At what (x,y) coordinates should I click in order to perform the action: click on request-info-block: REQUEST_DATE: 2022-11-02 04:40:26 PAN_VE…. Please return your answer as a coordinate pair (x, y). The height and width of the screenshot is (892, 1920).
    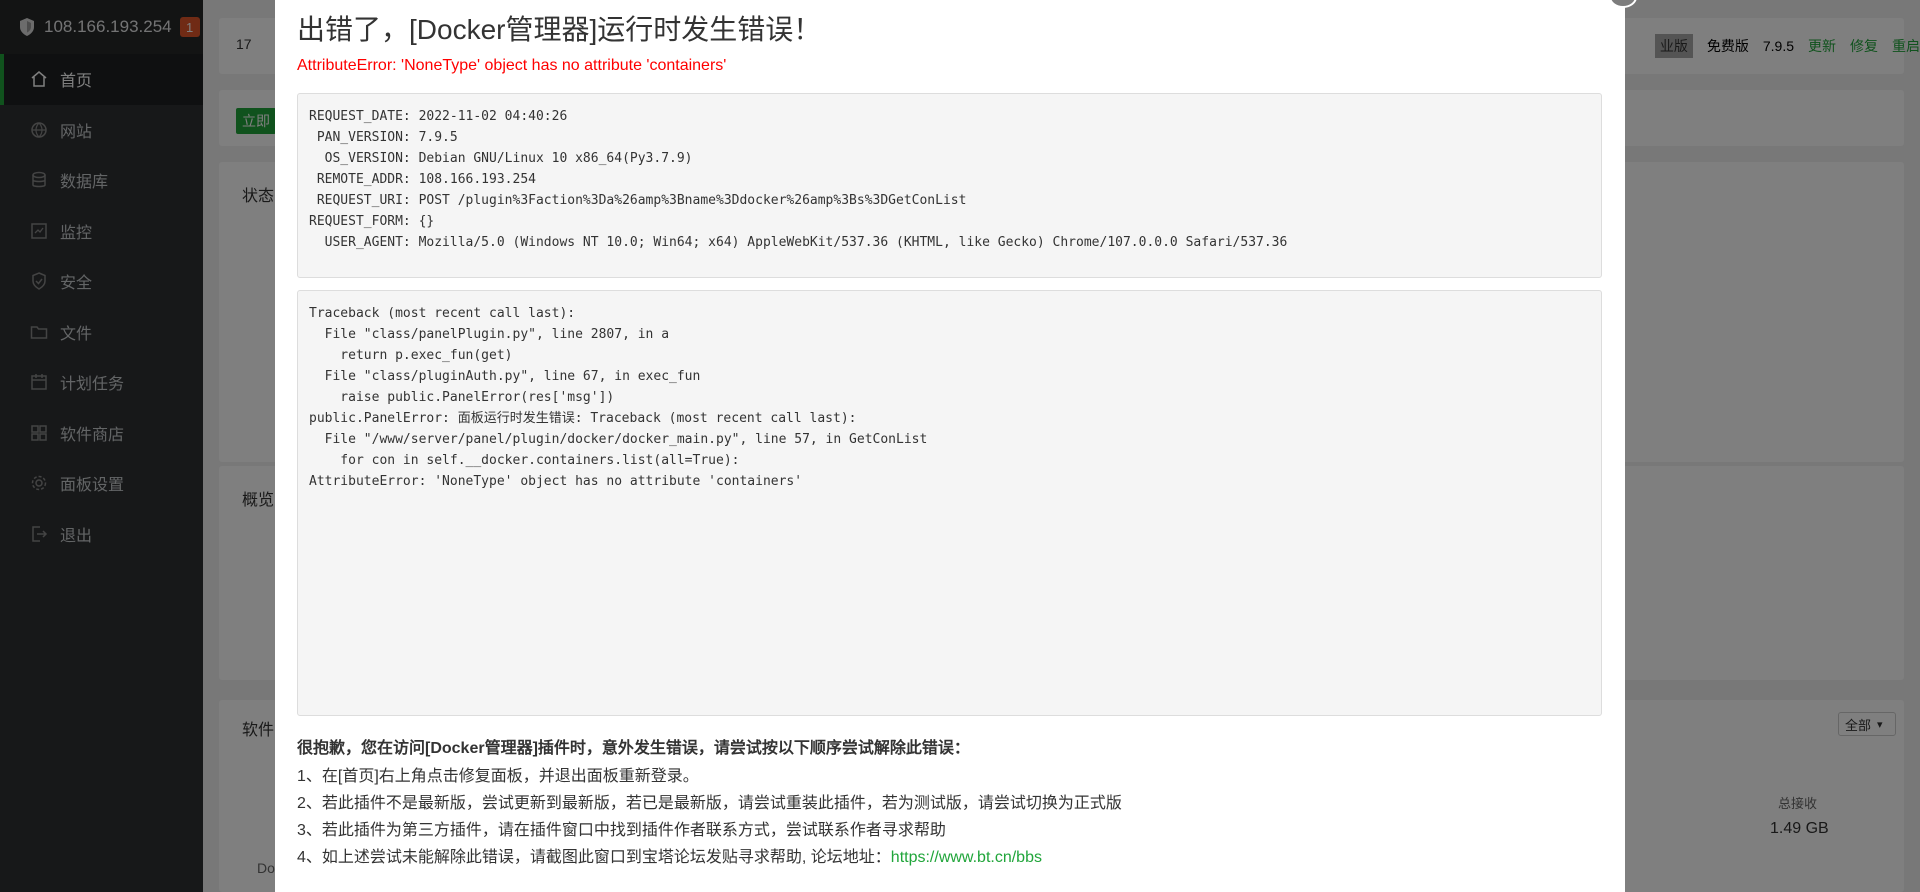
    Looking at the image, I should click on (949, 185).